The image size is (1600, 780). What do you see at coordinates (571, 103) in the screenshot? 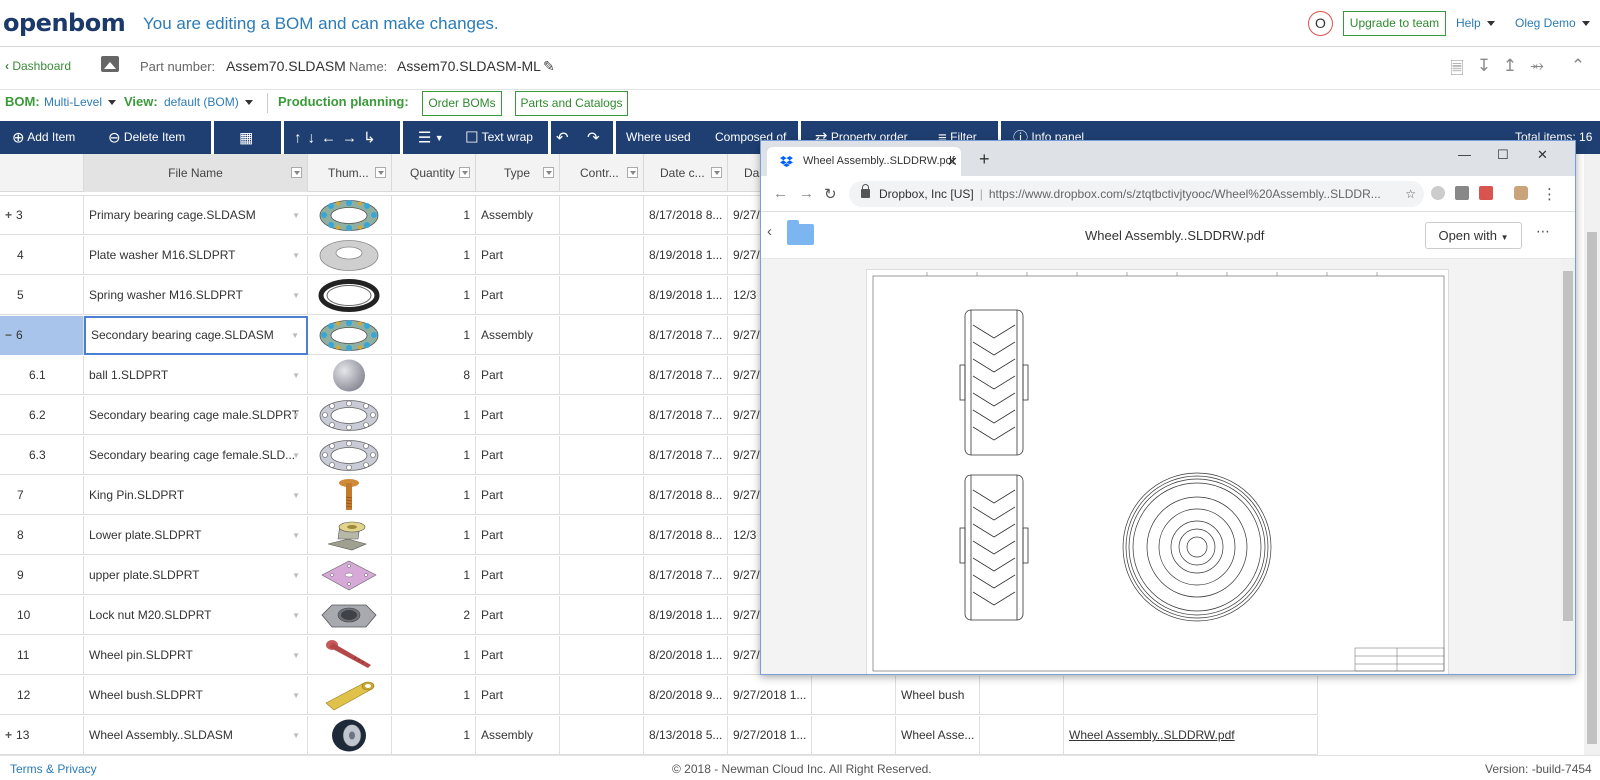
I see `parts-and-catalogs-button: Parts and Catalogs` at bounding box center [571, 103].